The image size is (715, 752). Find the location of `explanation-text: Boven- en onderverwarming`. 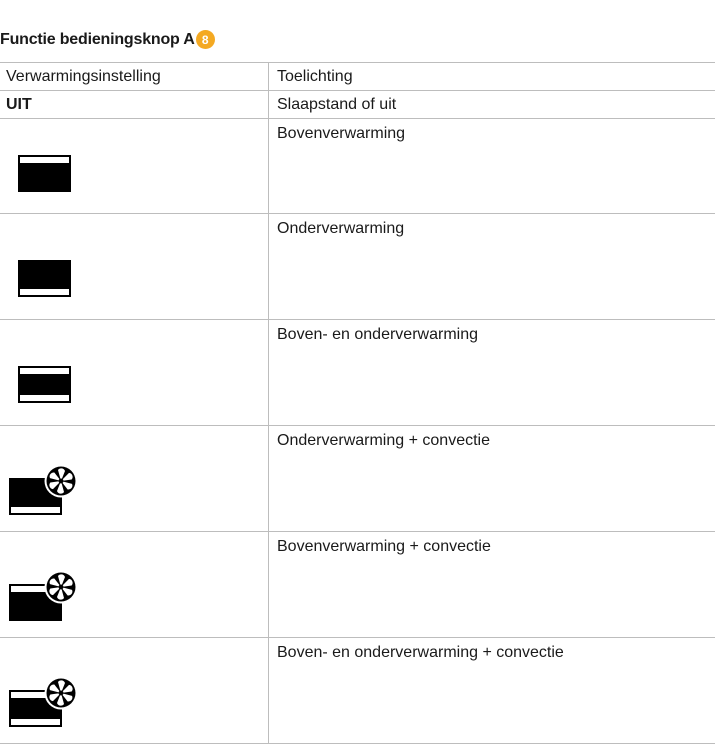

explanation-text: Boven- en onderverwarming is located at coordinates (377, 334).